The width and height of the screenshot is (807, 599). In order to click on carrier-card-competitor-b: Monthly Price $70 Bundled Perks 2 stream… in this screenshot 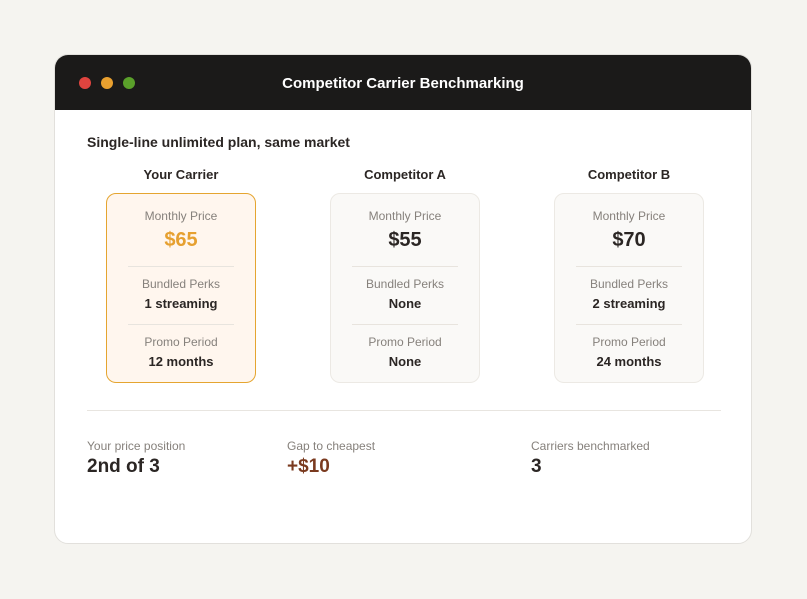, I will do `click(629, 288)`.